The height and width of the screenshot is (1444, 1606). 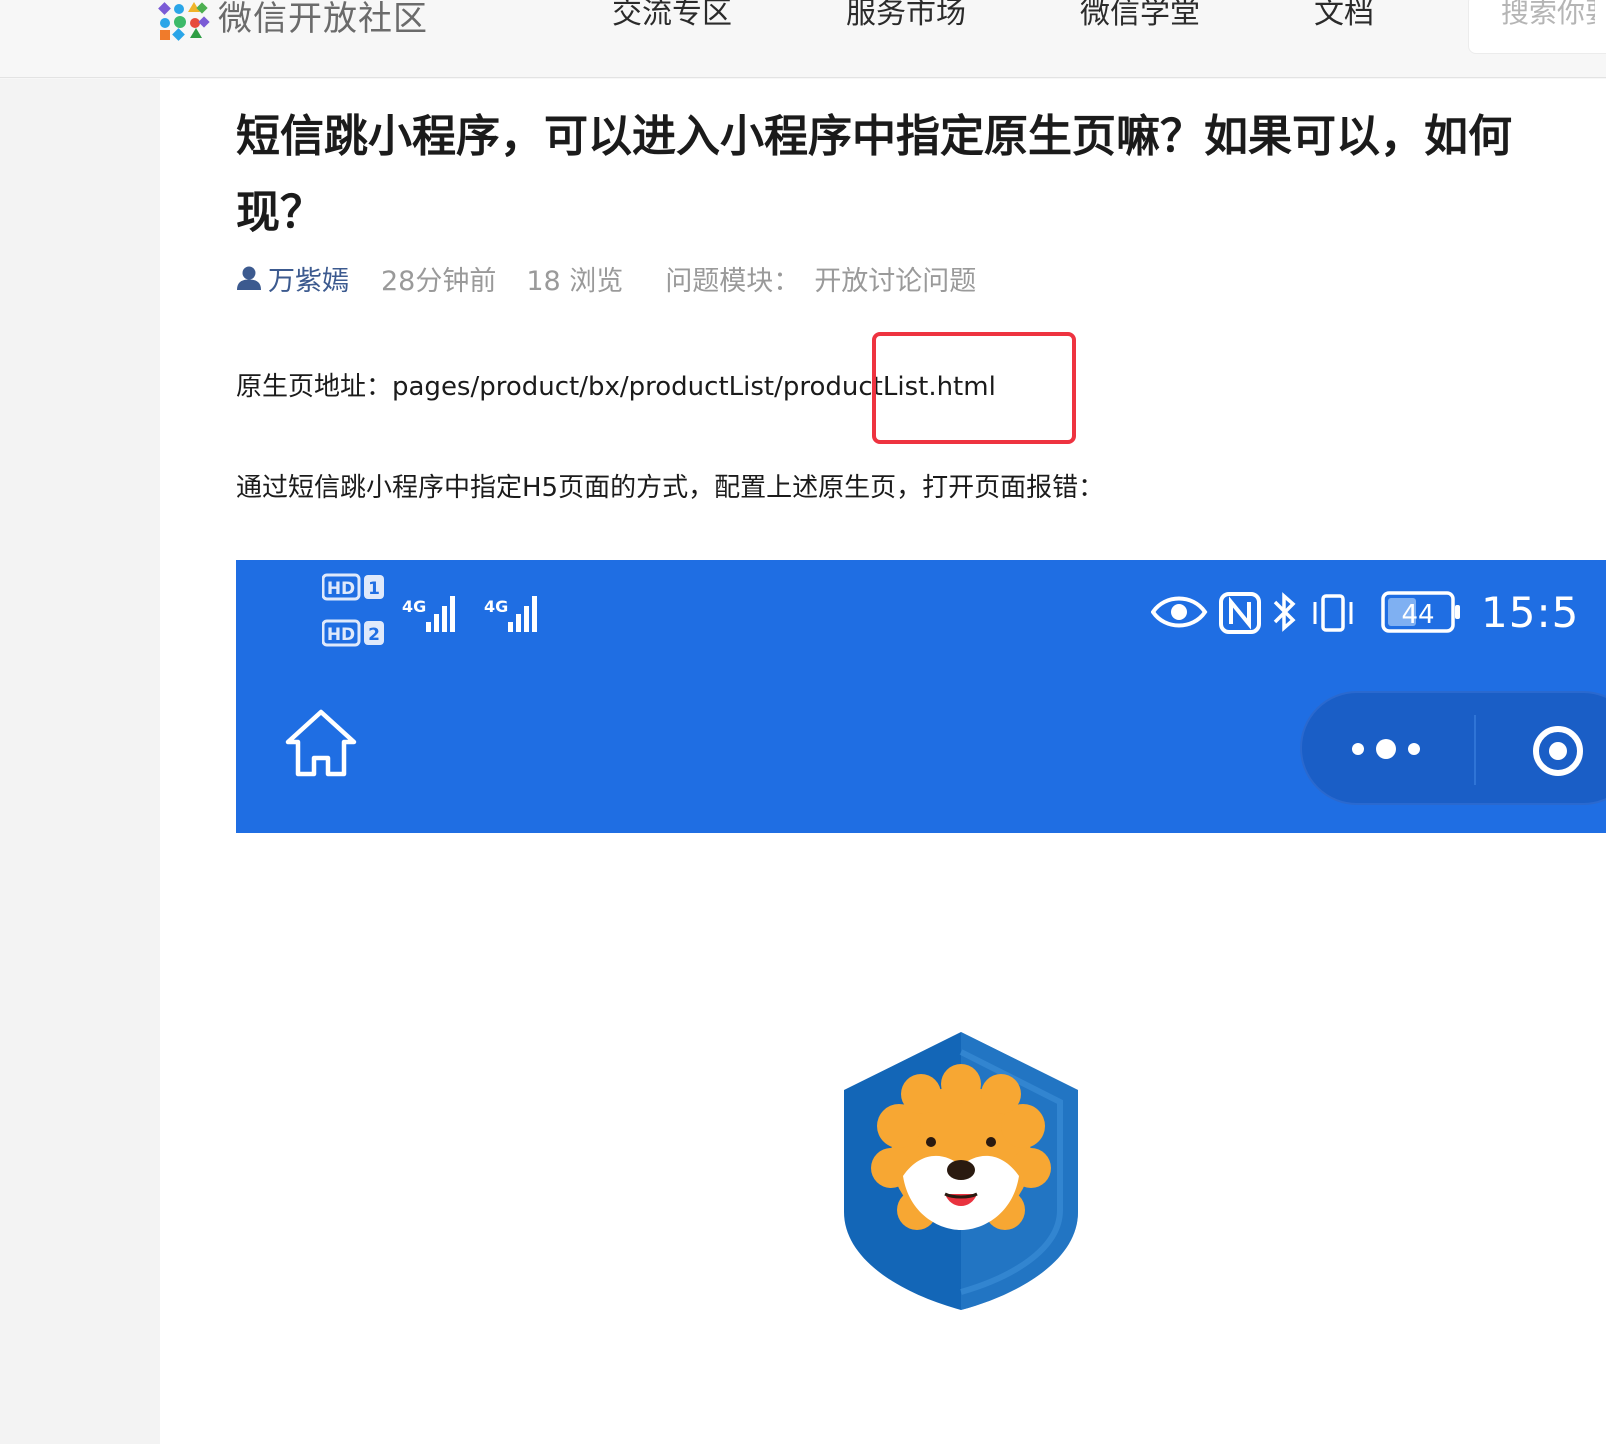 What do you see at coordinates (1558, 751) in the screenshot?
I see `close-target-icon` at bounding box center [1558, 751].